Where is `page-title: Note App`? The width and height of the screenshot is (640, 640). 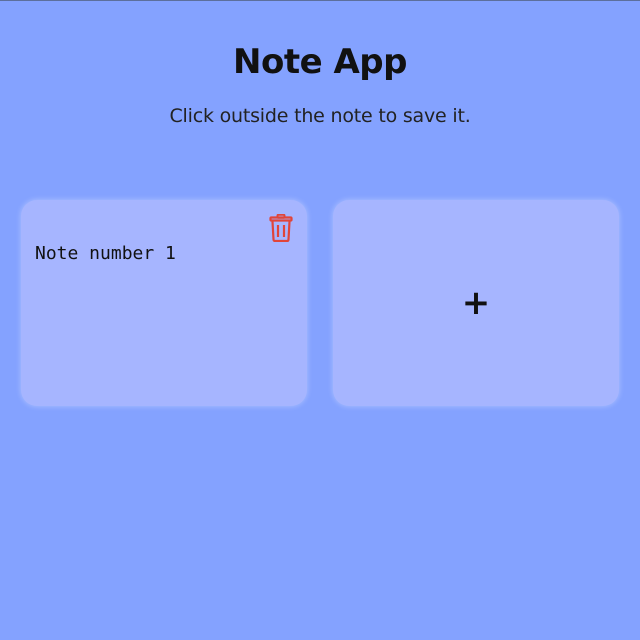
page-title: Note App is located at coordinates (320, 62).